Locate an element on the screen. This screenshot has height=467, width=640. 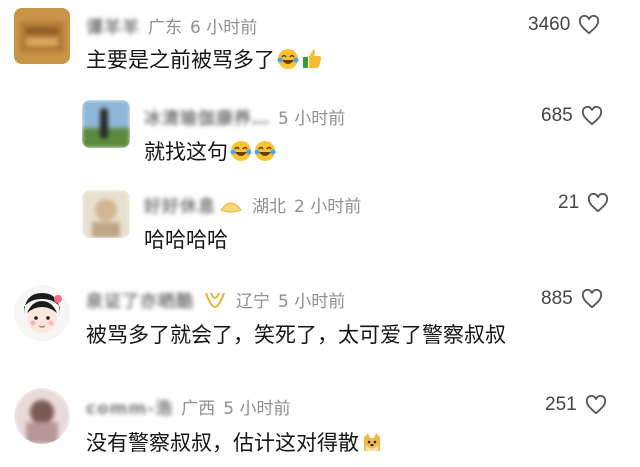
doge-emoji is located at coordinates (372, 442).